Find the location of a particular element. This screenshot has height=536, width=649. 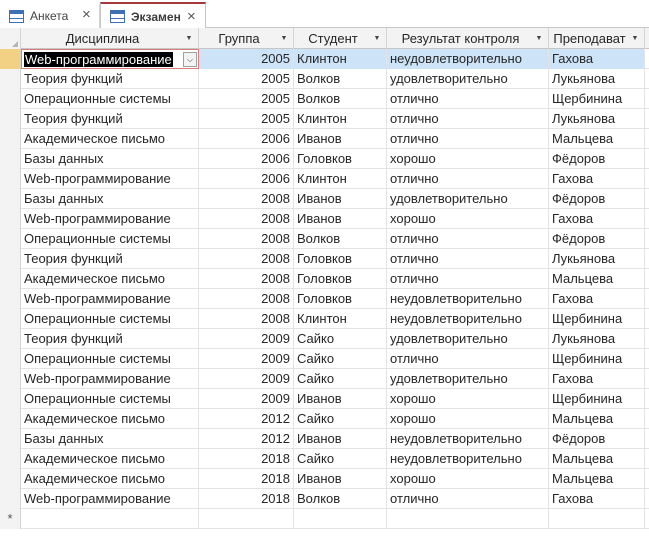

select-all-corner is located at coordinates (10, 38).